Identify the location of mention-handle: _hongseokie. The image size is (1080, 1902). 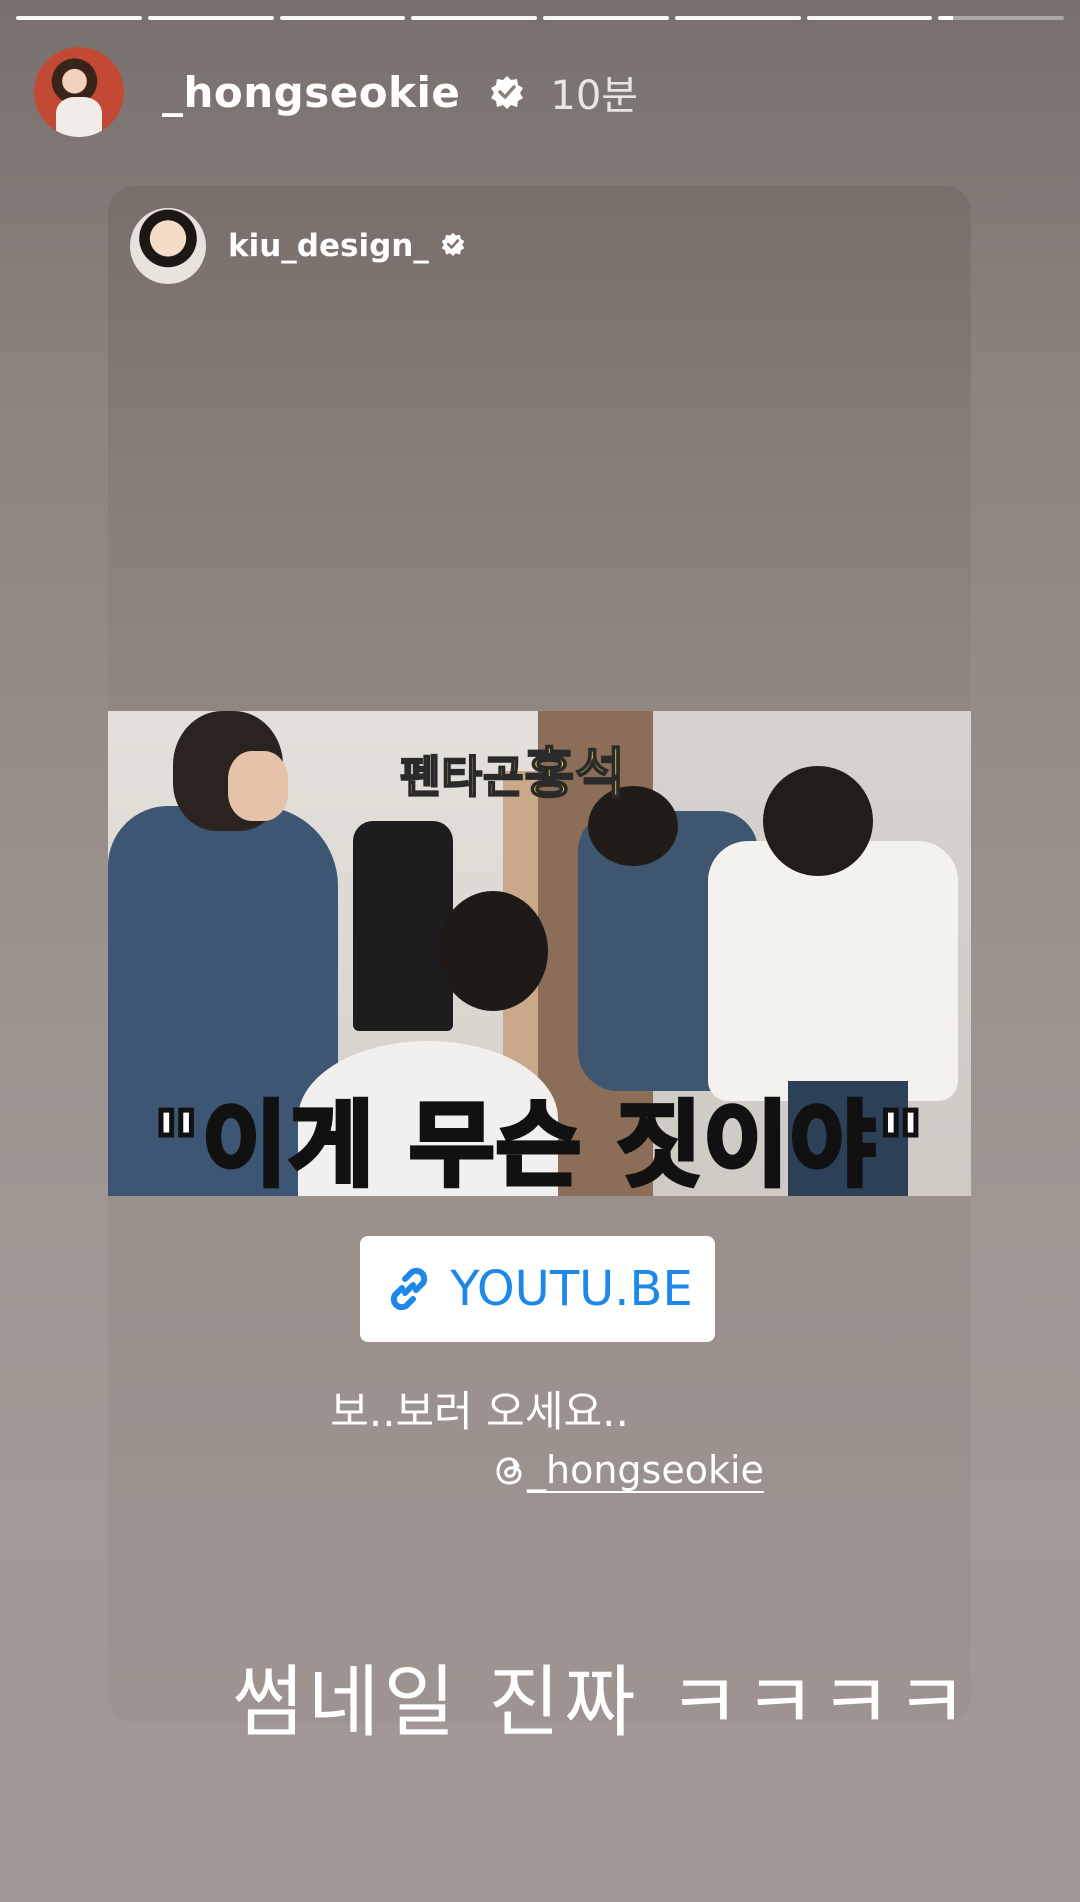
(645, 1470).